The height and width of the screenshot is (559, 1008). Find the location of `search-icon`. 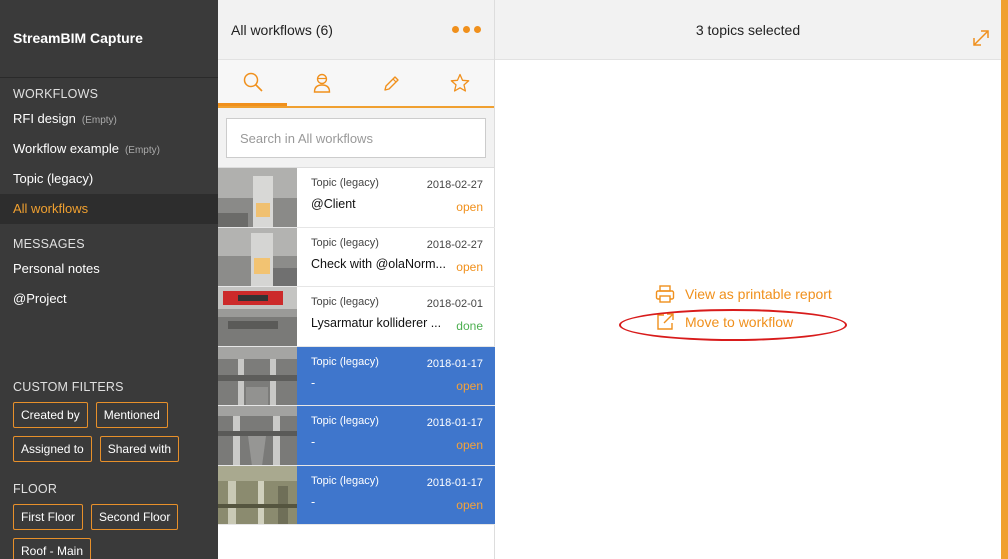

search-icon is located at coordinates (253, 82).